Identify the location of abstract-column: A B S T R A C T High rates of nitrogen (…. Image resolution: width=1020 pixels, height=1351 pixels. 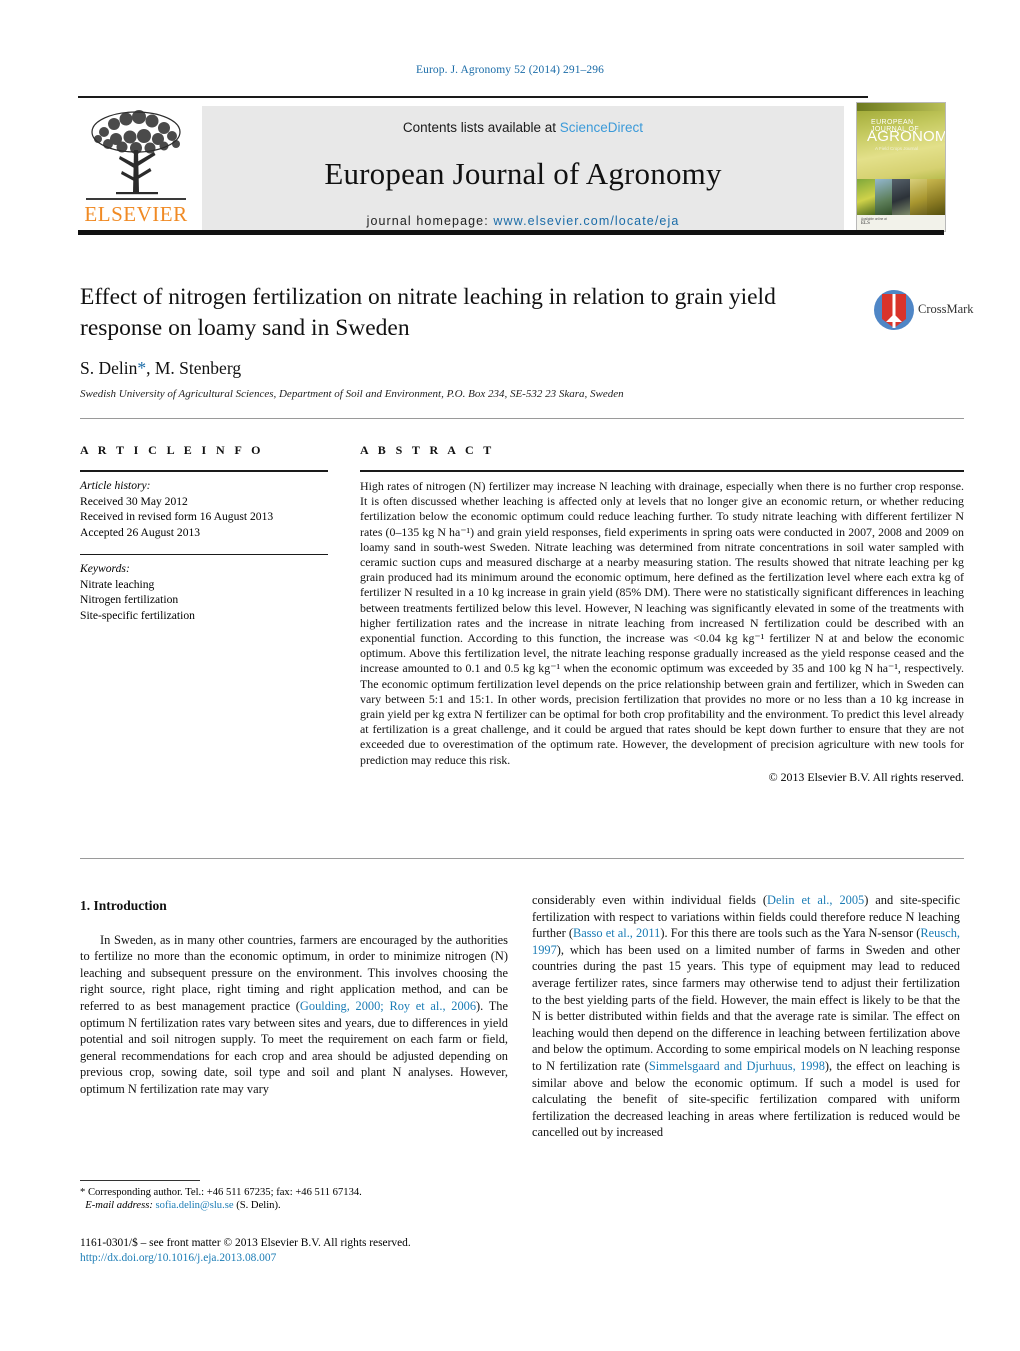
(662, 614).